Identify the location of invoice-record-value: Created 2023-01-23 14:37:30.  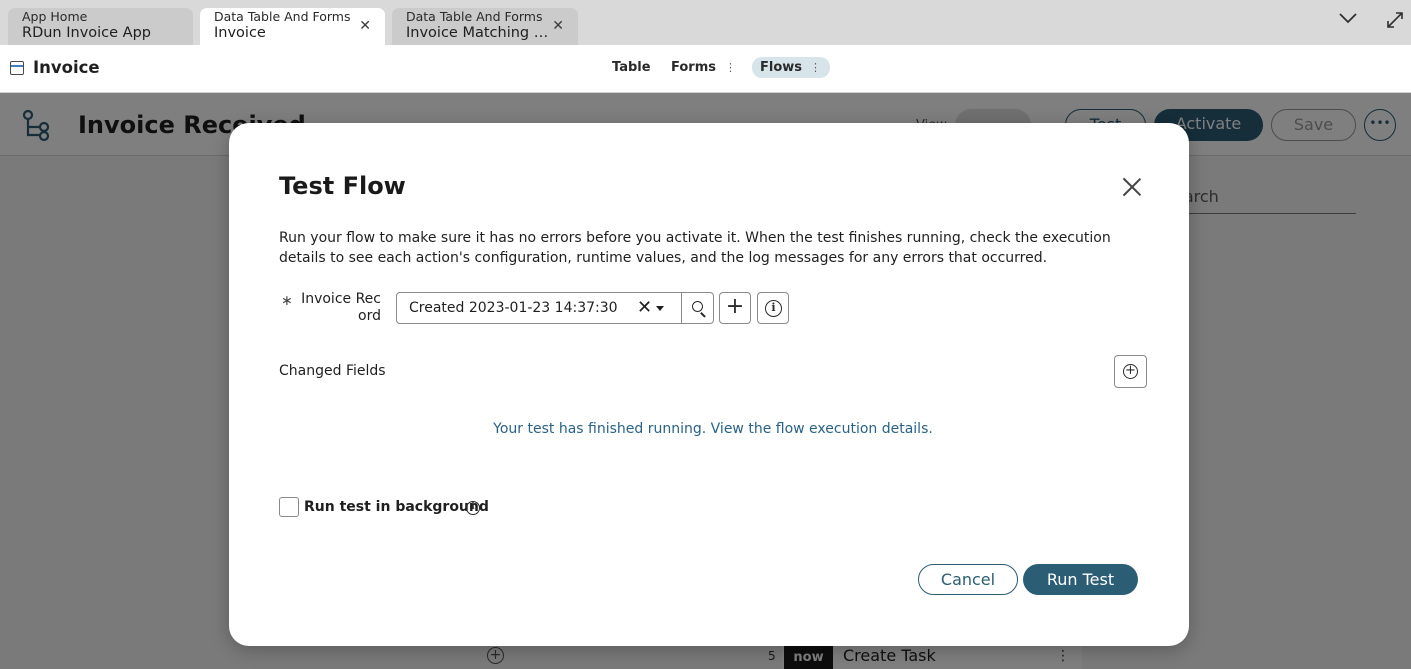
(513, 308).